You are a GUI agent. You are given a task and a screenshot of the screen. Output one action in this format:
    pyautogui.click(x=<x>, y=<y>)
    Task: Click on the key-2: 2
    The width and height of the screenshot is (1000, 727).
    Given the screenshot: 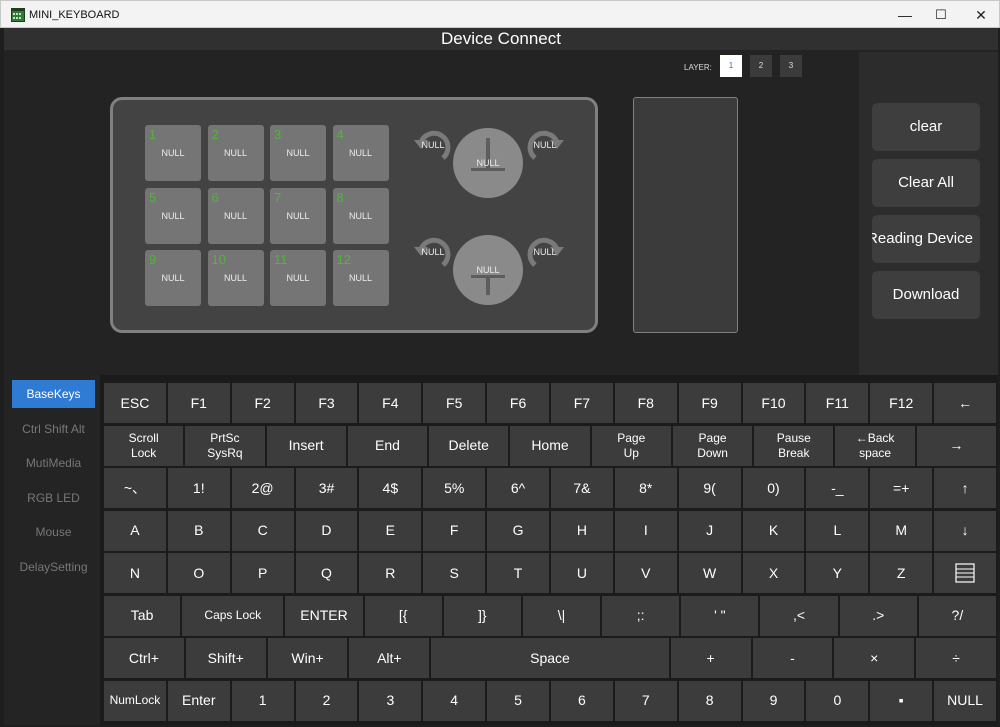 What is the action you would take?
    pyautogui.click(x=326, y=700)
    